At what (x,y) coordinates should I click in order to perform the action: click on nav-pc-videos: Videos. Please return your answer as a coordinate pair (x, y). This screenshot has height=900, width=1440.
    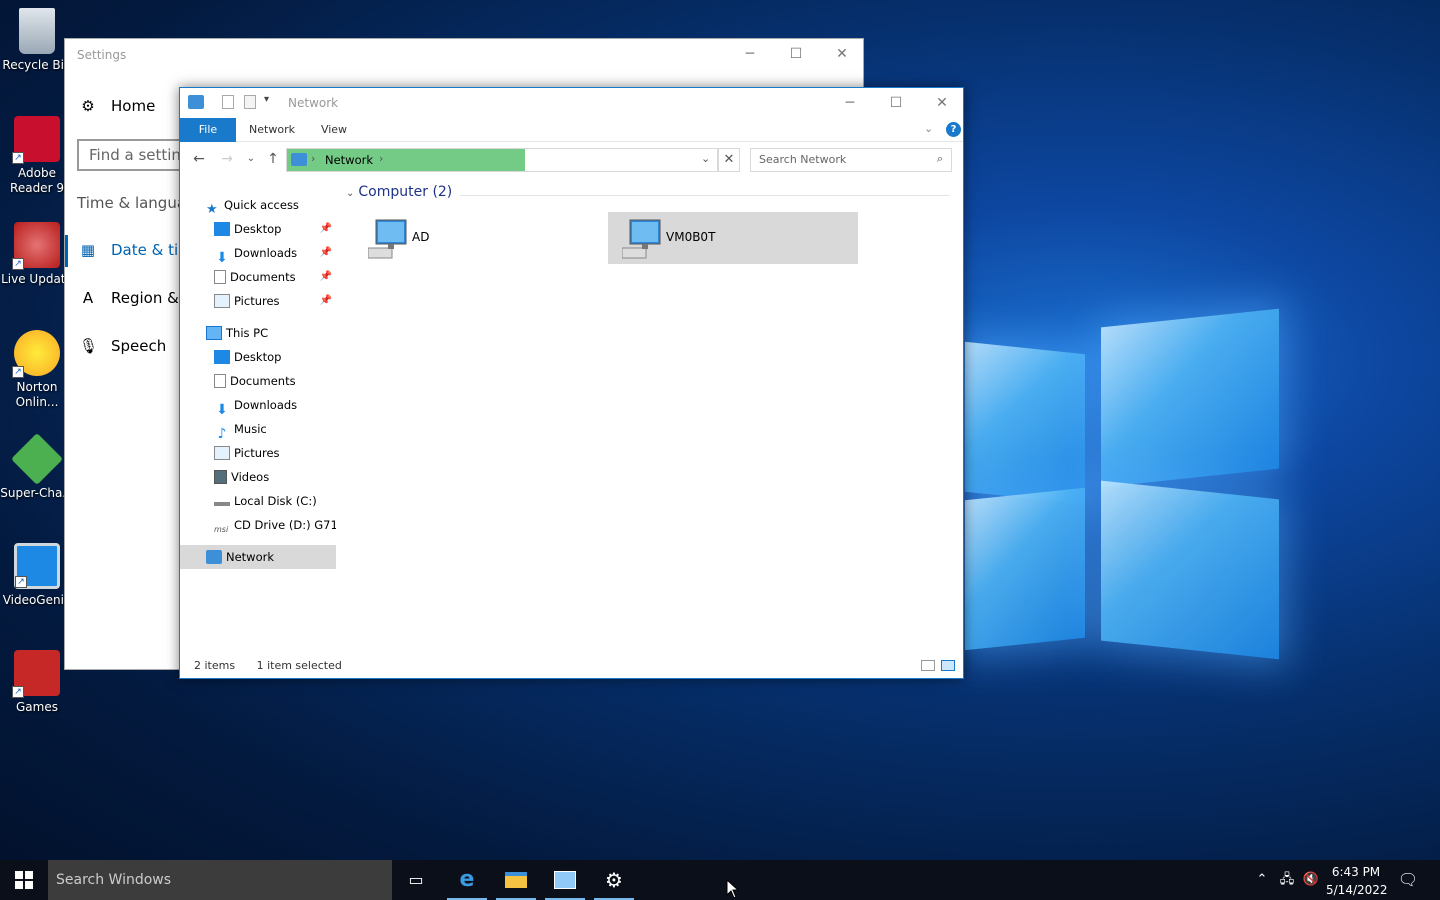
    Looking at the image, I should click on (258, 477).